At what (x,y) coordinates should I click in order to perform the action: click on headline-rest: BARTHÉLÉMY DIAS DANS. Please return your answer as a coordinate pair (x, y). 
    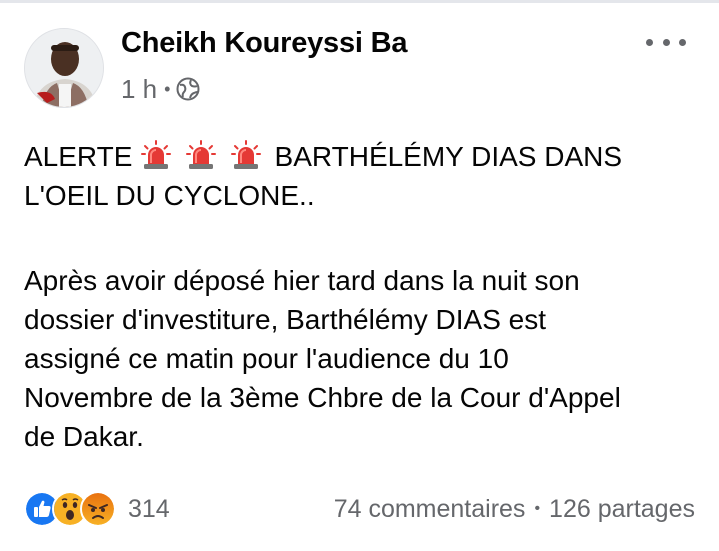
    Looking at the image, I should click on (448, 156).